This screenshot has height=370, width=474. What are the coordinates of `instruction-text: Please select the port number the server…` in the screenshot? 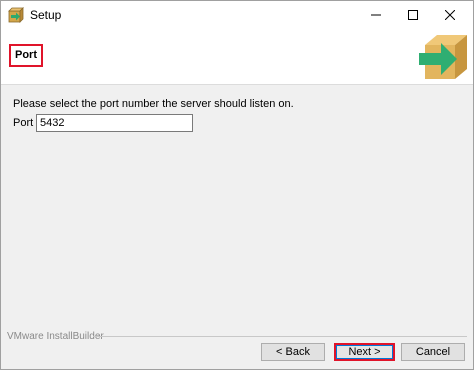 It's located at (153, 104).